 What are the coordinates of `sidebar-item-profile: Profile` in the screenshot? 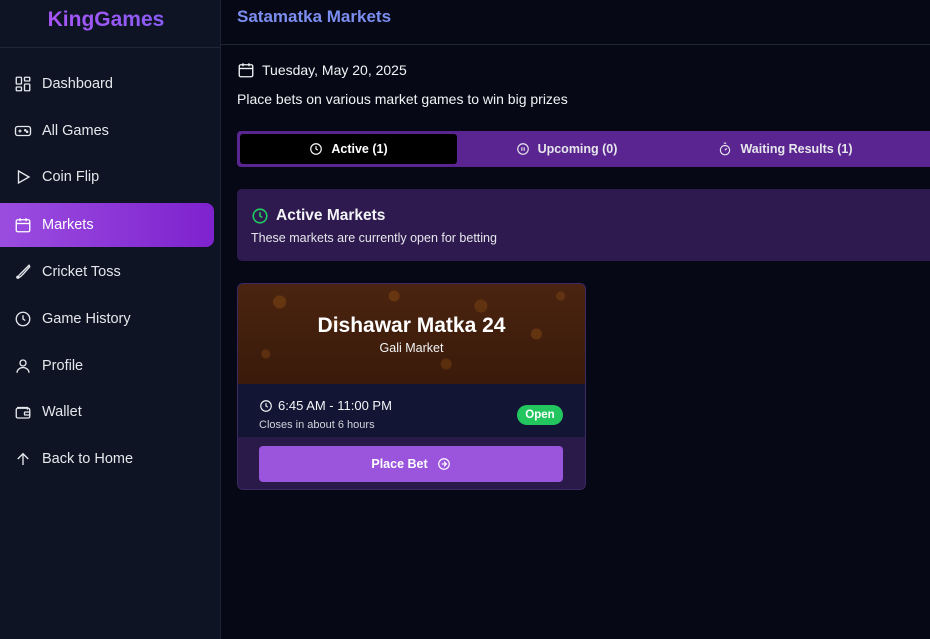 It's located at (107, 366).